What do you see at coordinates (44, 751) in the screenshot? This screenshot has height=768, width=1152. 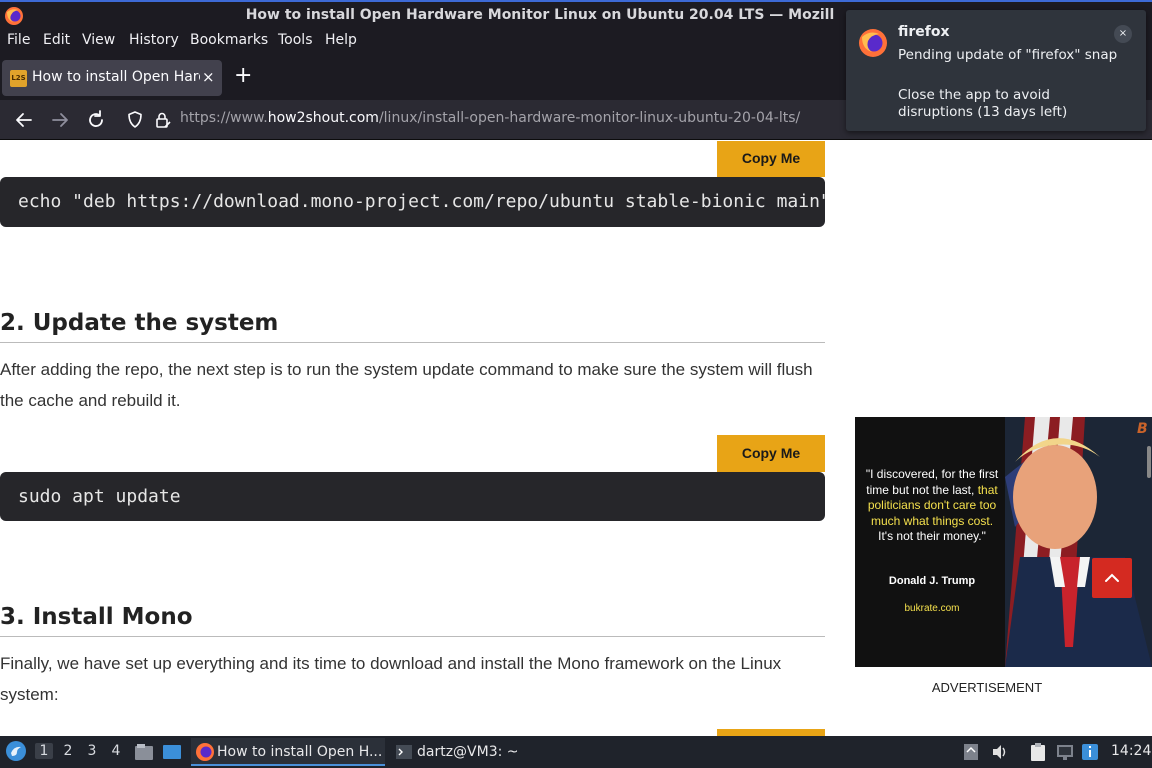 I see `workspace-1: 1` at bounding box center [44, 751].